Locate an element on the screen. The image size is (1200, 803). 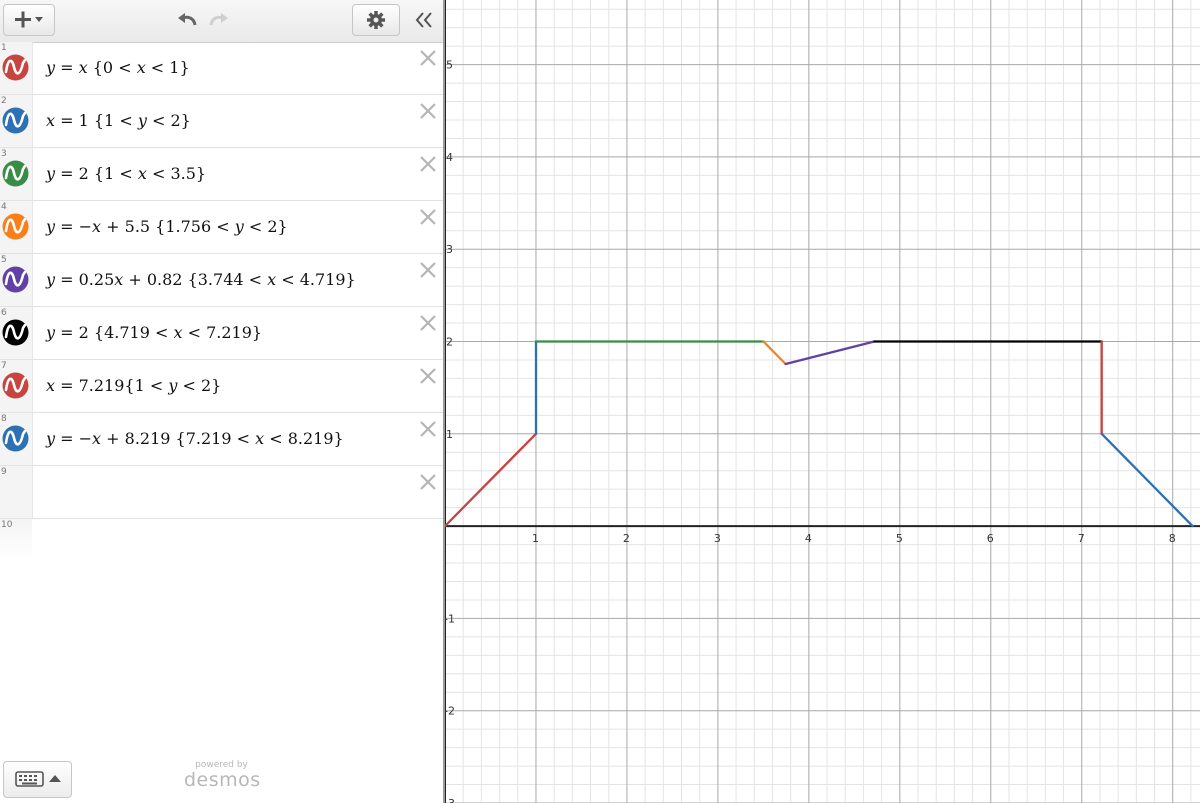
keyboard-icon is located at coordinates (38, 779).